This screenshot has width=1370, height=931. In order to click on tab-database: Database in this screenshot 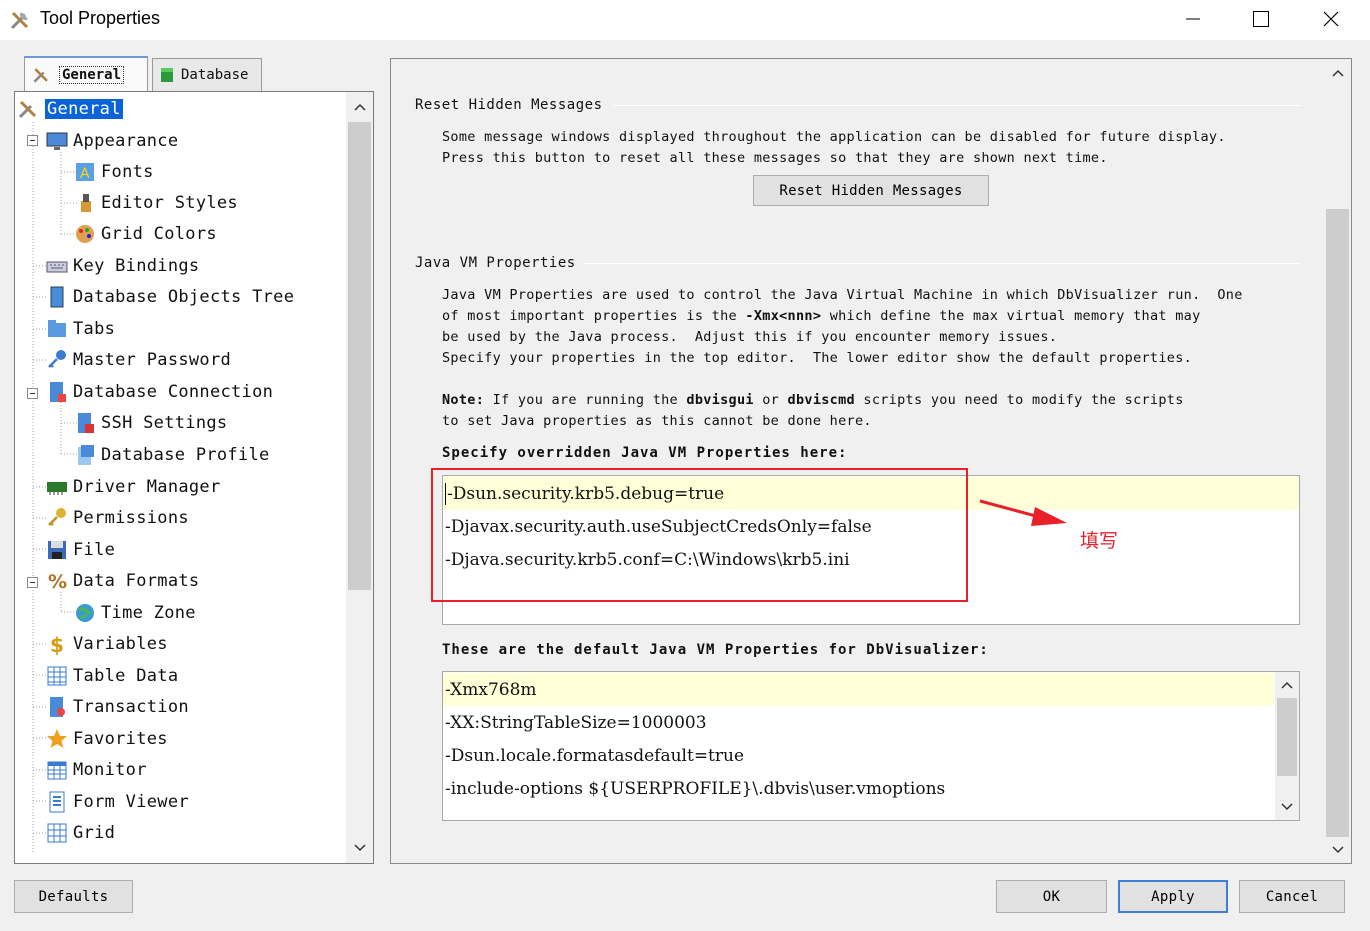, I will do `click(207, 74)`.